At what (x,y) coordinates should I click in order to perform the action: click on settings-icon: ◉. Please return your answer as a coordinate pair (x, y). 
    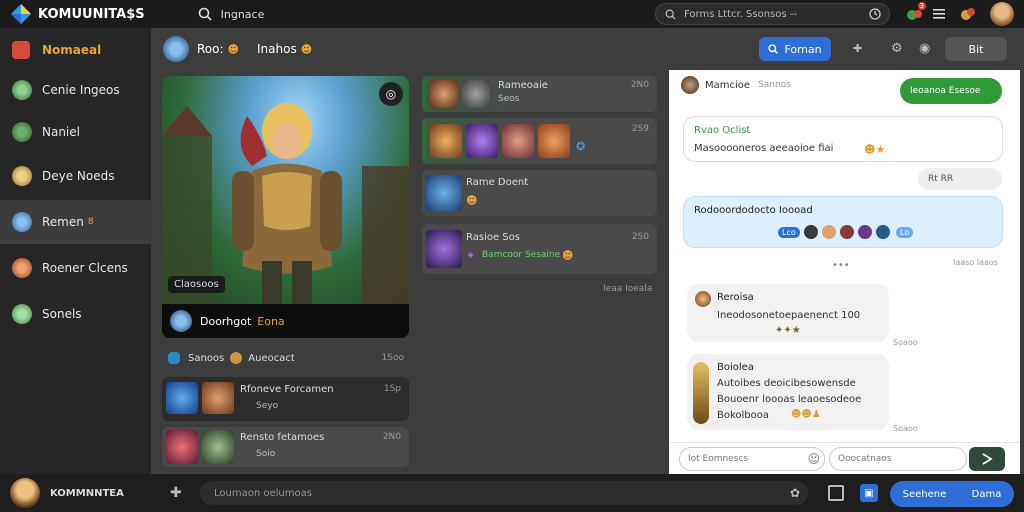
    Looking at the image, I should click on (924, 48).